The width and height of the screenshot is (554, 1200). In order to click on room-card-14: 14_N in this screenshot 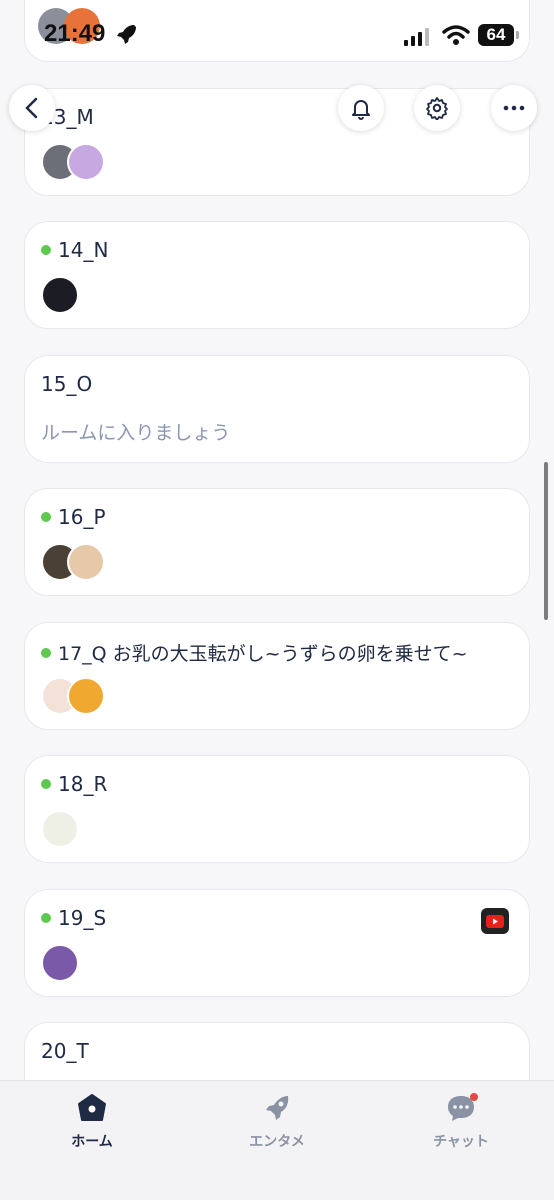, I will do `click(277, 275)`.